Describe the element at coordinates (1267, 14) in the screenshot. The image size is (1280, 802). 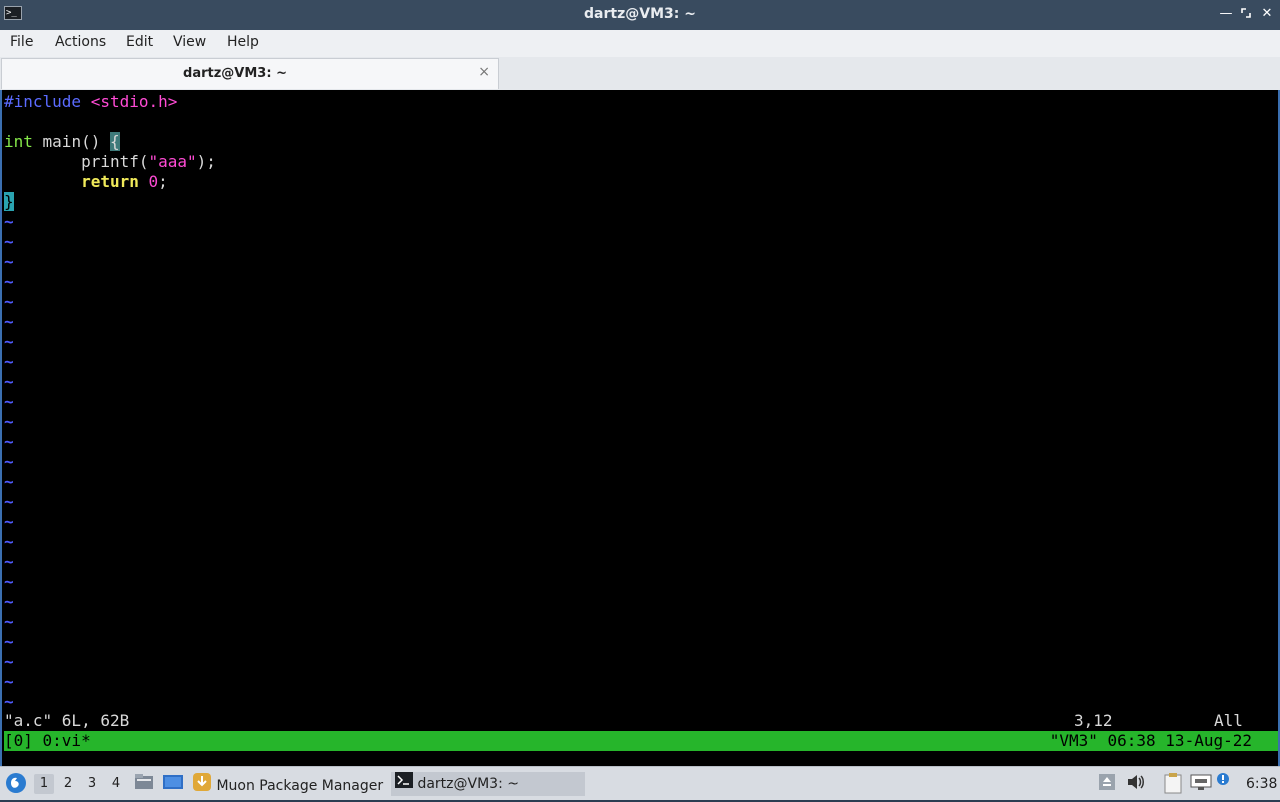
I see `close-icon: ✕` at that location.